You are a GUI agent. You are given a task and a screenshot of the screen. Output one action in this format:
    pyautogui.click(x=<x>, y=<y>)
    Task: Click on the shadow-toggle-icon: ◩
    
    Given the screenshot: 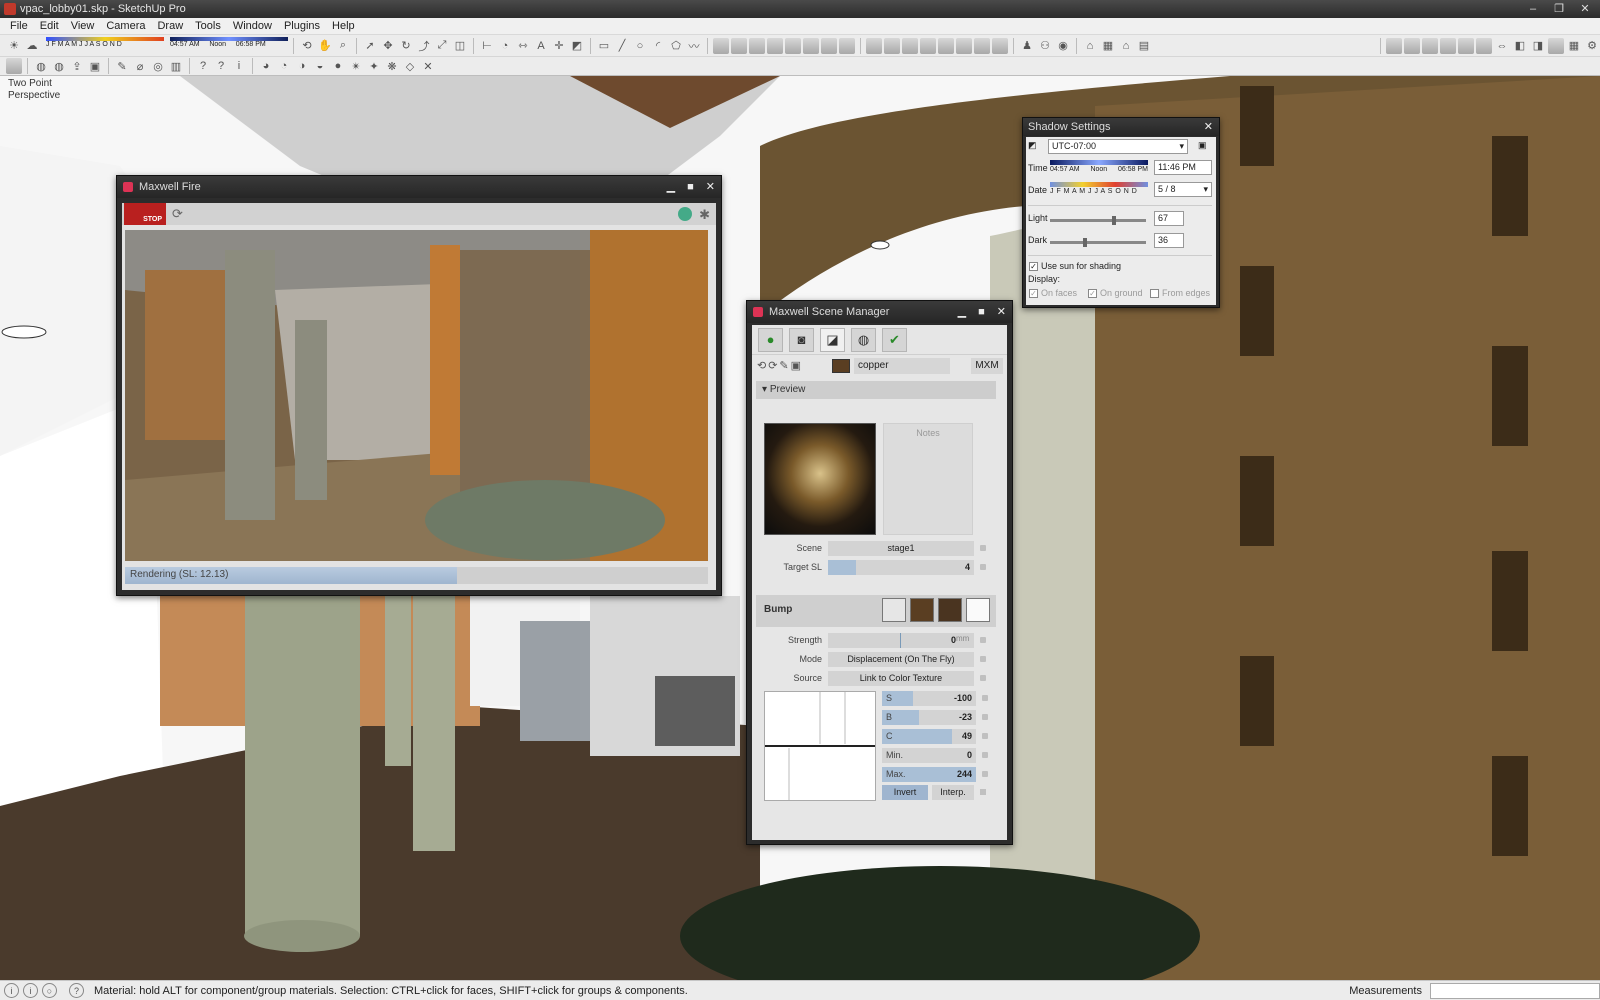 What is the action you would take?
    pyautogui.click(x=1032, y=145)
    